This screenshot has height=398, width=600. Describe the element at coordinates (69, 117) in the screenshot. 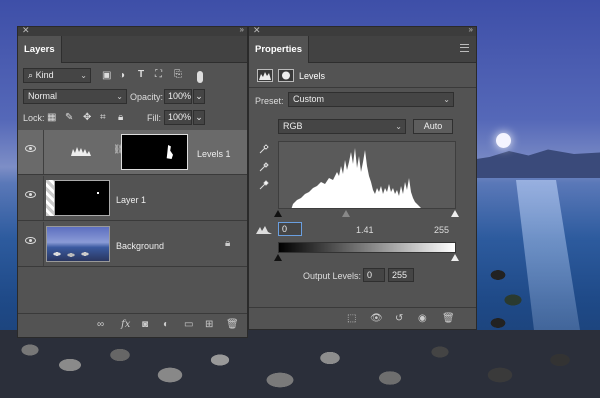

I see `lock-image-icon: ✎` at that location.